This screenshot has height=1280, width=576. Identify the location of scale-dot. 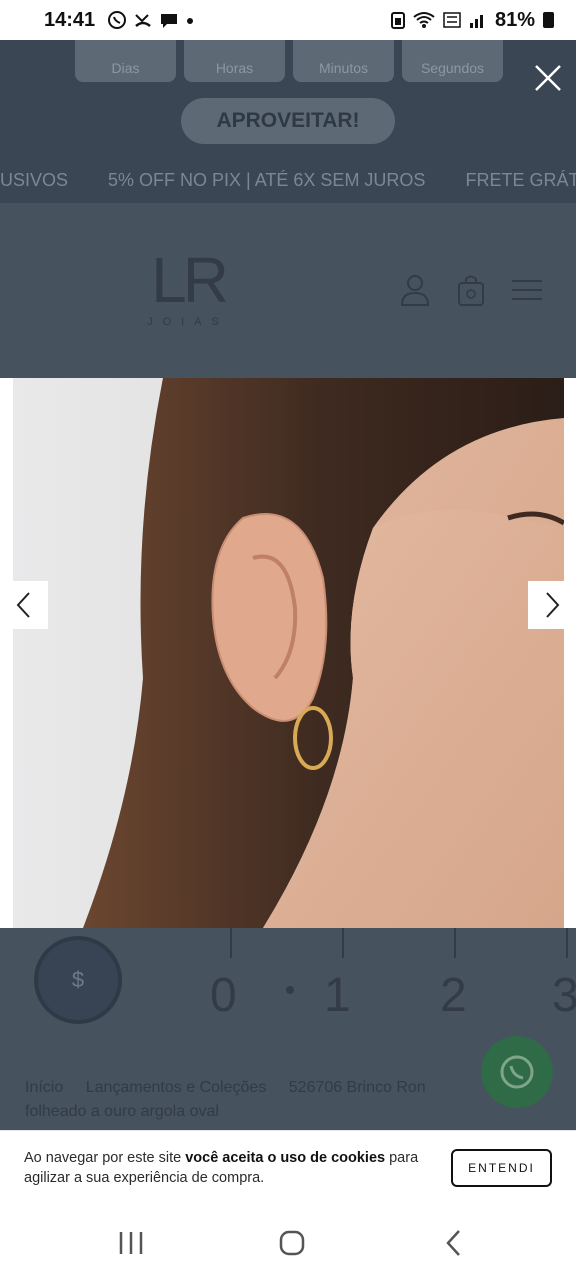
(290, 990).